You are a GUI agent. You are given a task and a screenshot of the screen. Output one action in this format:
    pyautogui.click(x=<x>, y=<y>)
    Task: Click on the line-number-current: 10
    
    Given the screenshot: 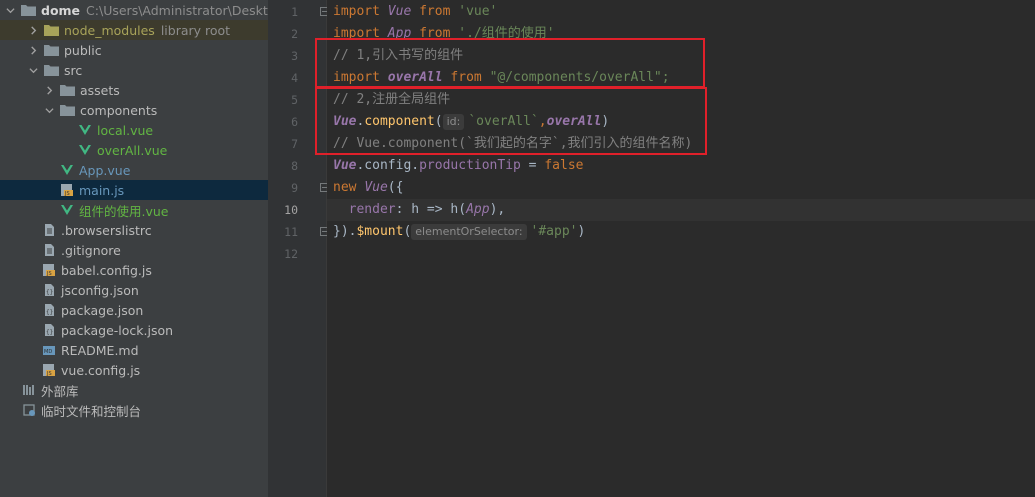 What is the action you would take?
    pyautogui.click(x=291, y=210)
    